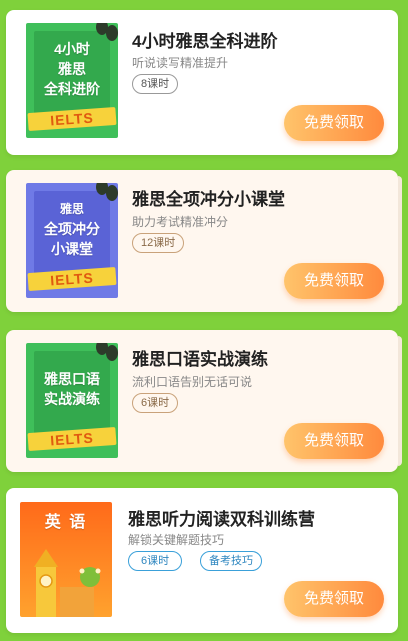  What do you see at coordinates (208, 199) in the screenshot?
I see `course-title: 雅思全项冲分小课堂` at bounding box center [208, 199].